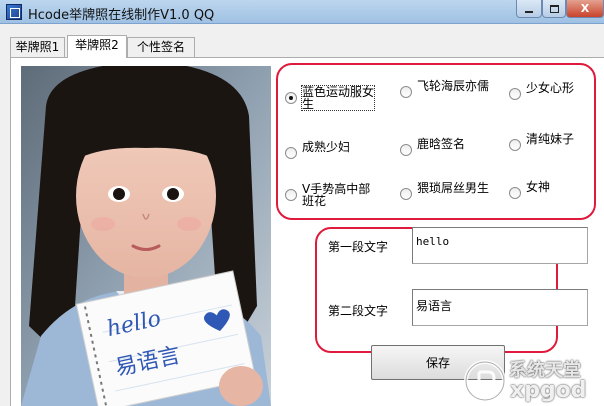 The height and width of the screenshot is (406, 604). I want to click on maximize-button, so click(554, 9).